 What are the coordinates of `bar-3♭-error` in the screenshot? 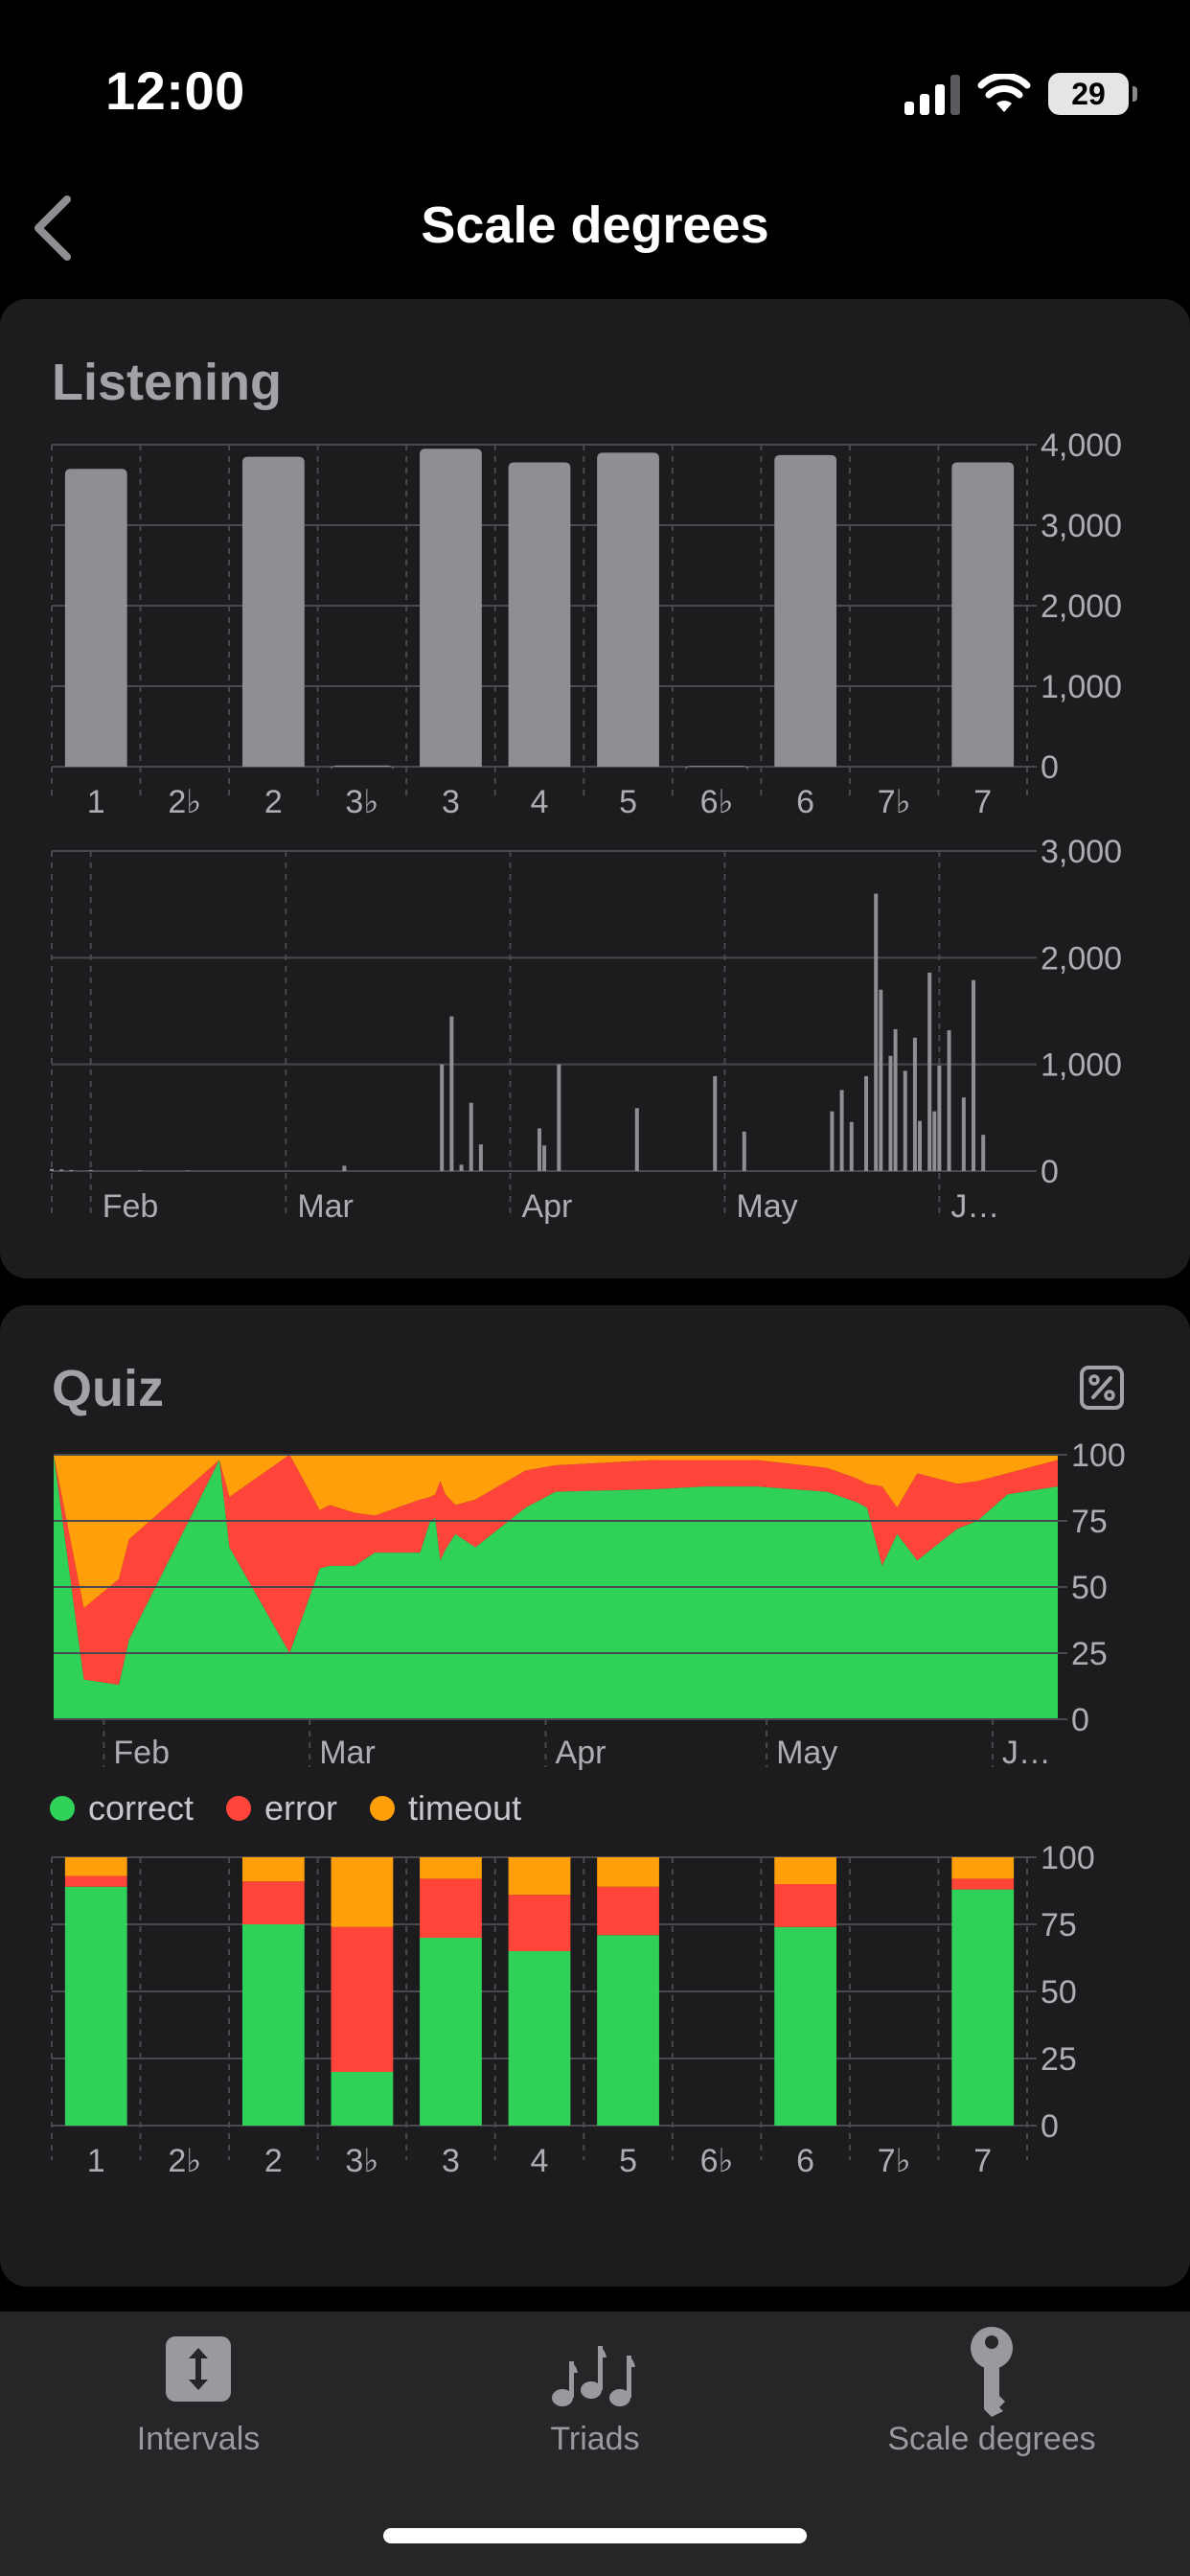 It's located at (363, 1999).